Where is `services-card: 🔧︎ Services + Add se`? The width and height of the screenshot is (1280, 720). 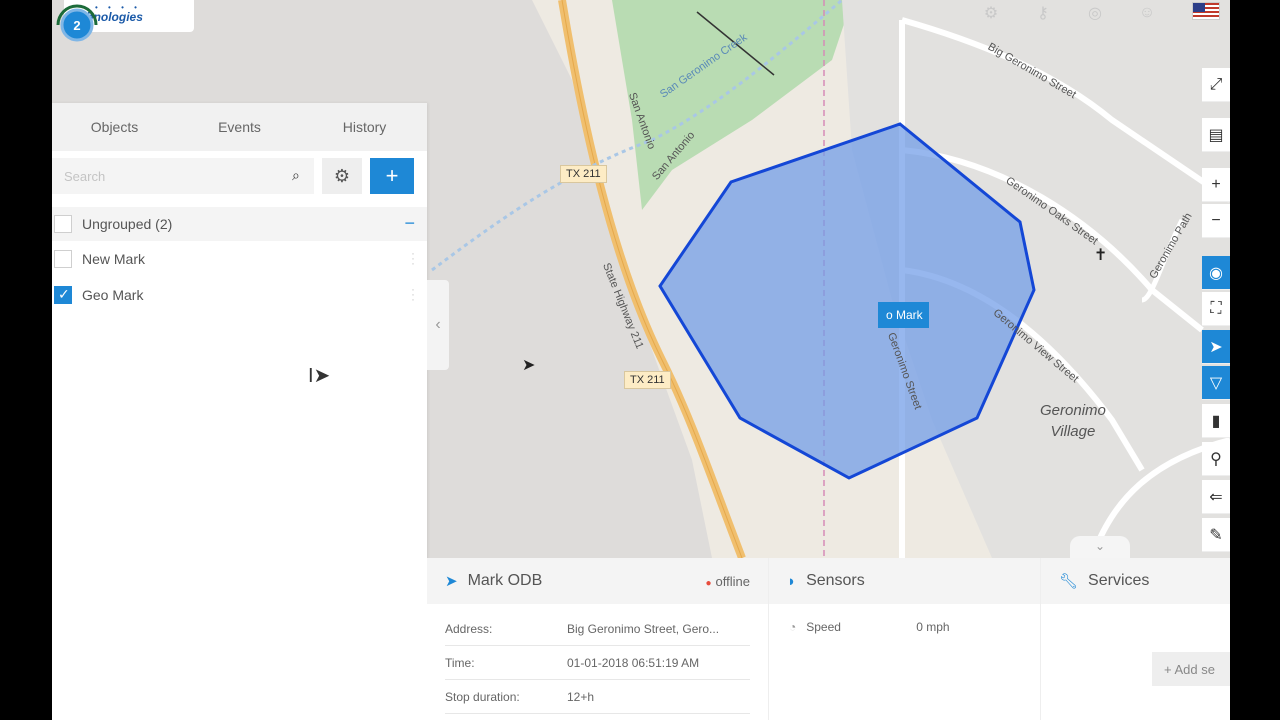 services-card: 🔧︎ Services + Add se is located at coordinates (1135, 639).